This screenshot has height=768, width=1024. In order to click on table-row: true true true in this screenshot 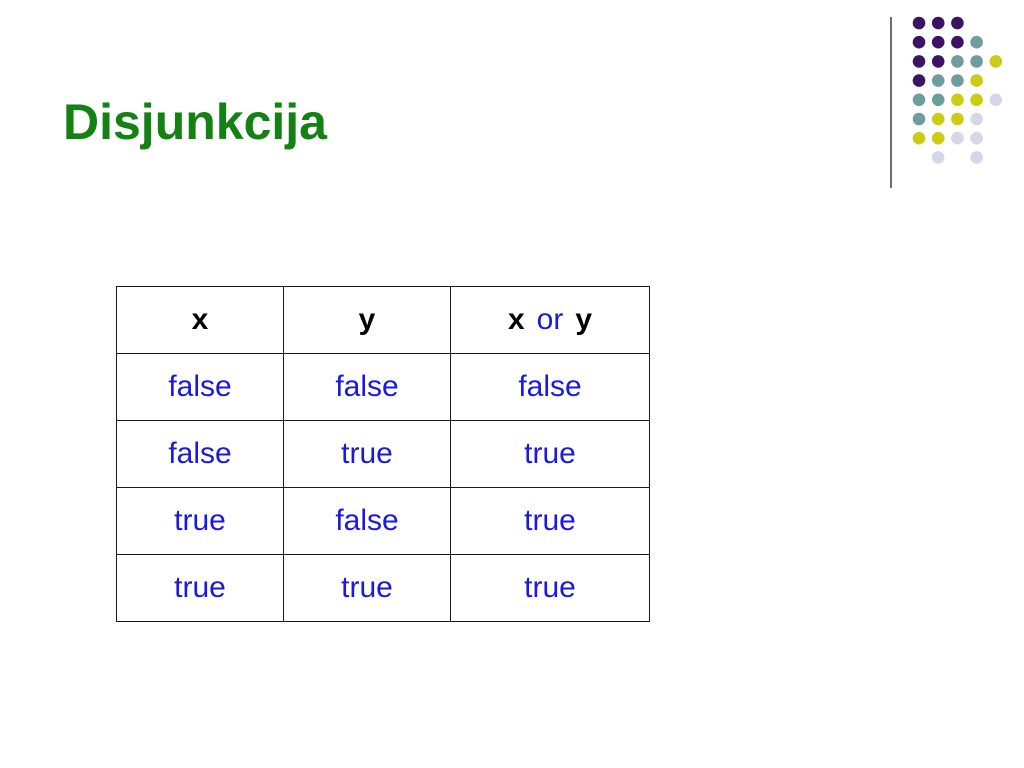, I will do `click(383, 588)`.